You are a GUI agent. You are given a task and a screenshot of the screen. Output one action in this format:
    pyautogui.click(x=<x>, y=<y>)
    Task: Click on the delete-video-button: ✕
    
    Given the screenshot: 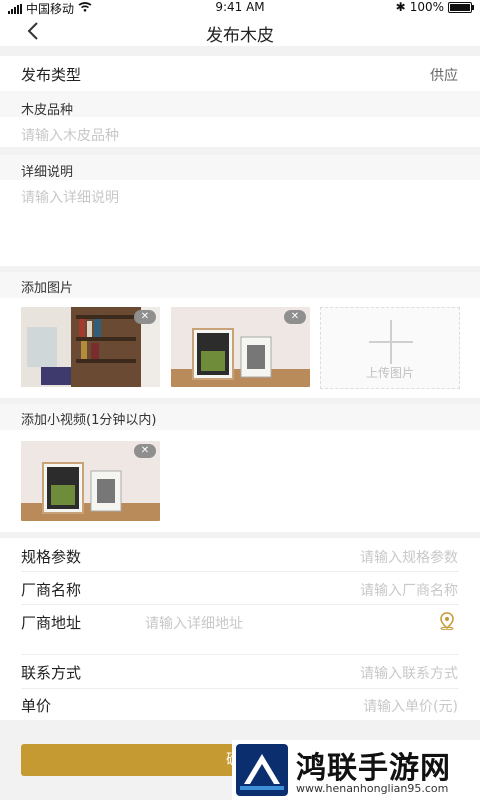 What is the action you would take?
    pyautogui.click(x=145, y=451)
    